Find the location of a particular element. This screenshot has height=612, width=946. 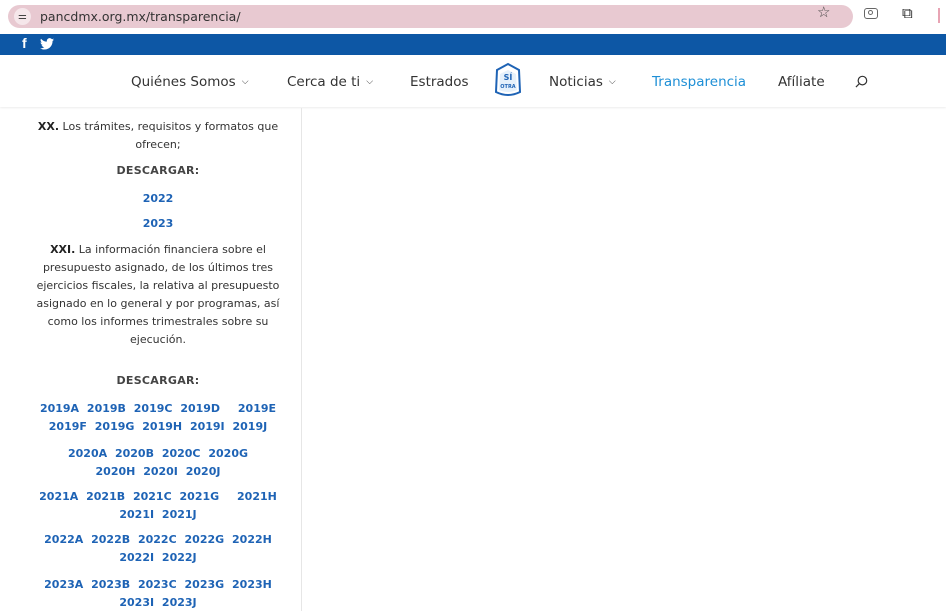

link-2020I: 2020I is located at coordinates (160, 471).